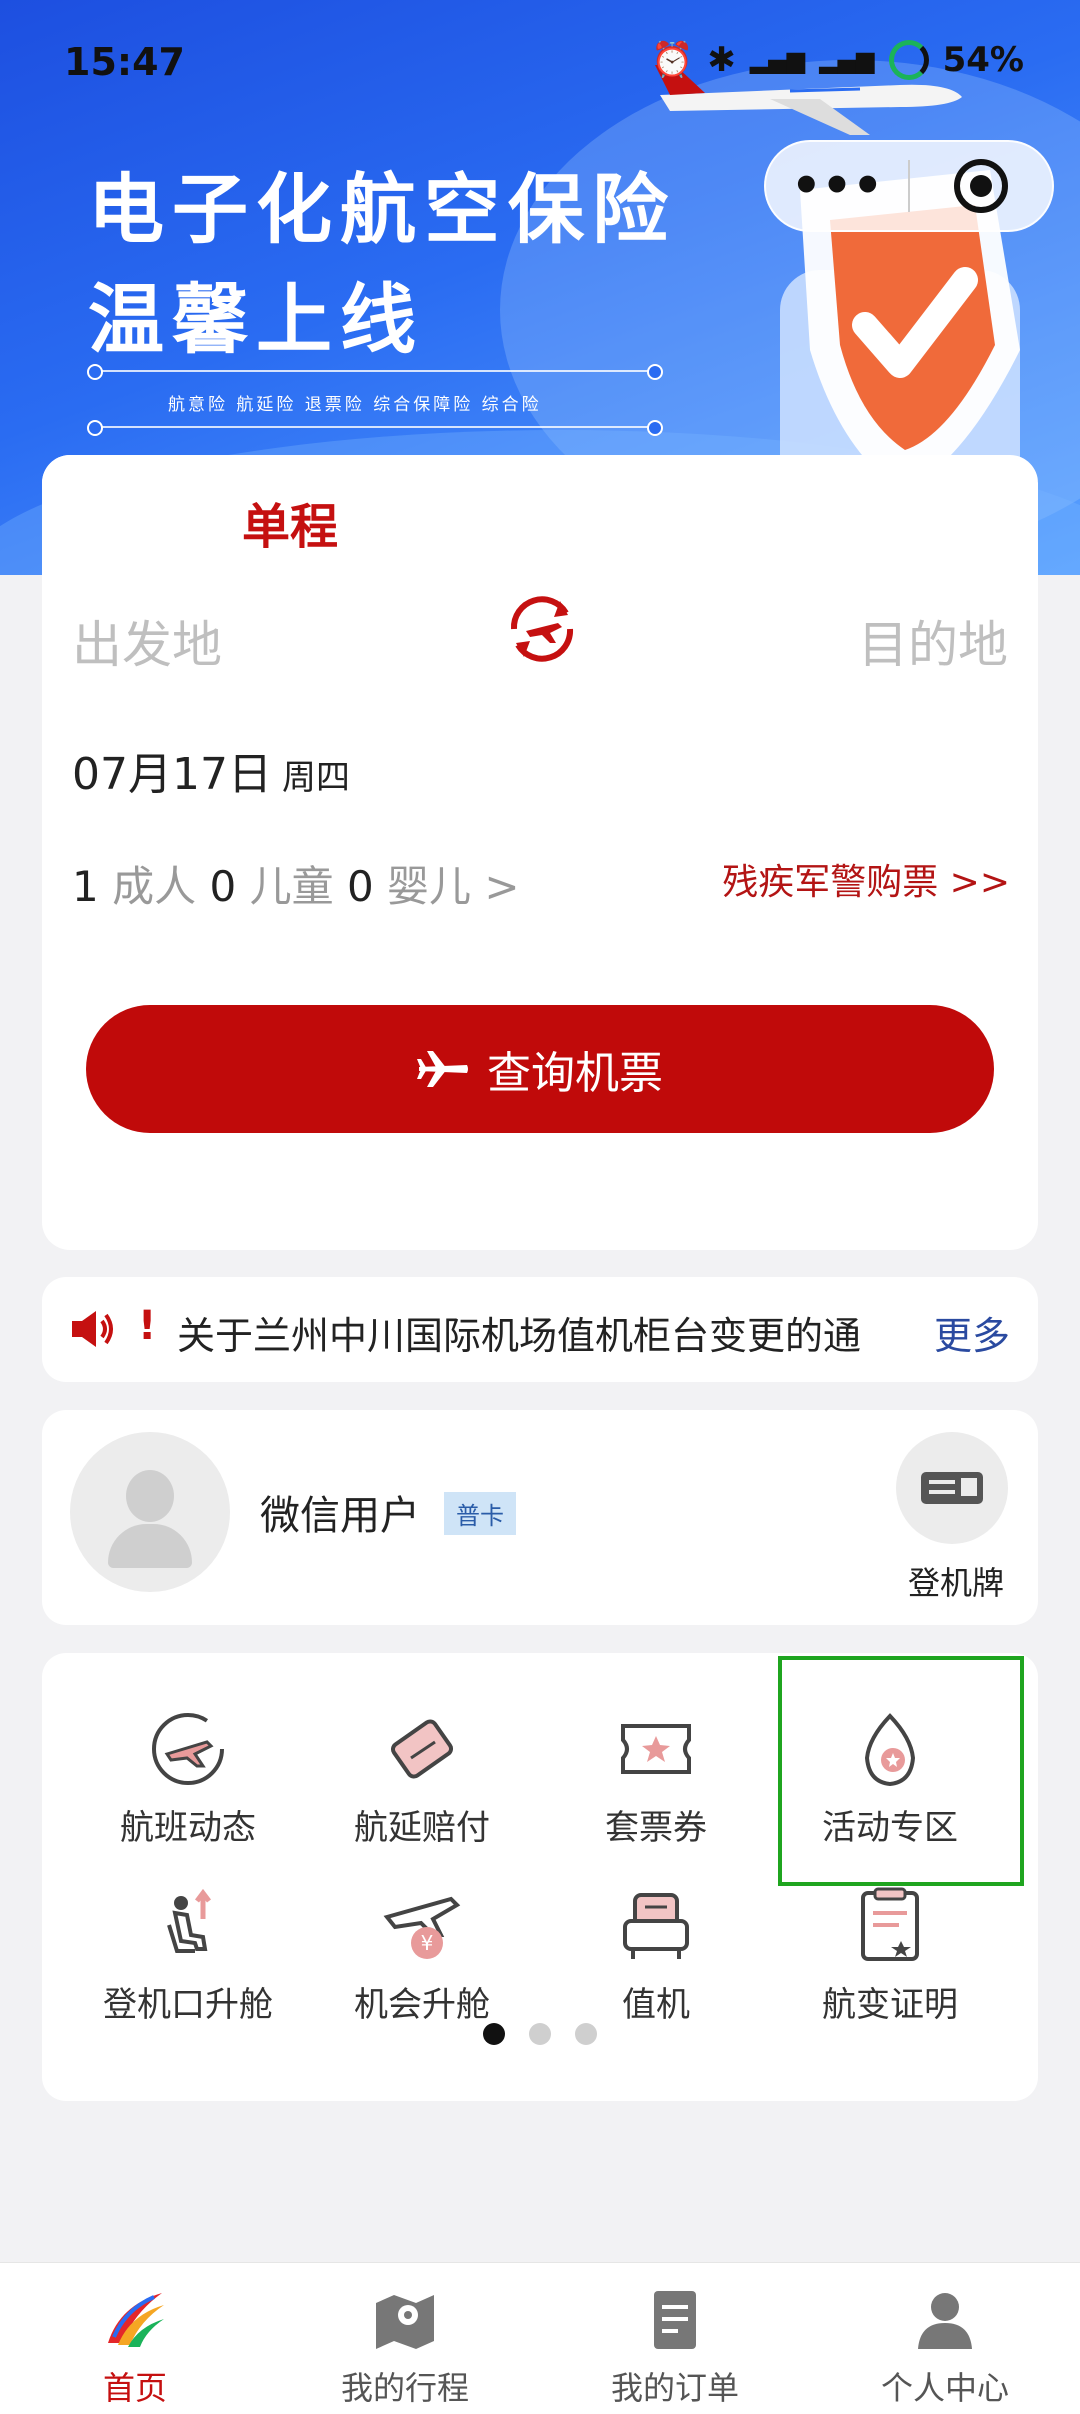 The image size is (1080, 2414). Describe the element at coordinates (909, 186) in the screenshot. I see `miniprogram-capsule: •••` at that location.